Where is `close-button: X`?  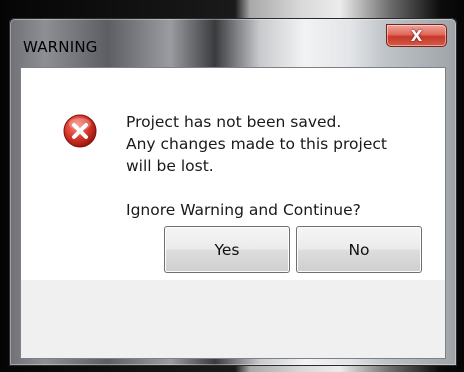 close-button: X is located at coordinates (416, 35).